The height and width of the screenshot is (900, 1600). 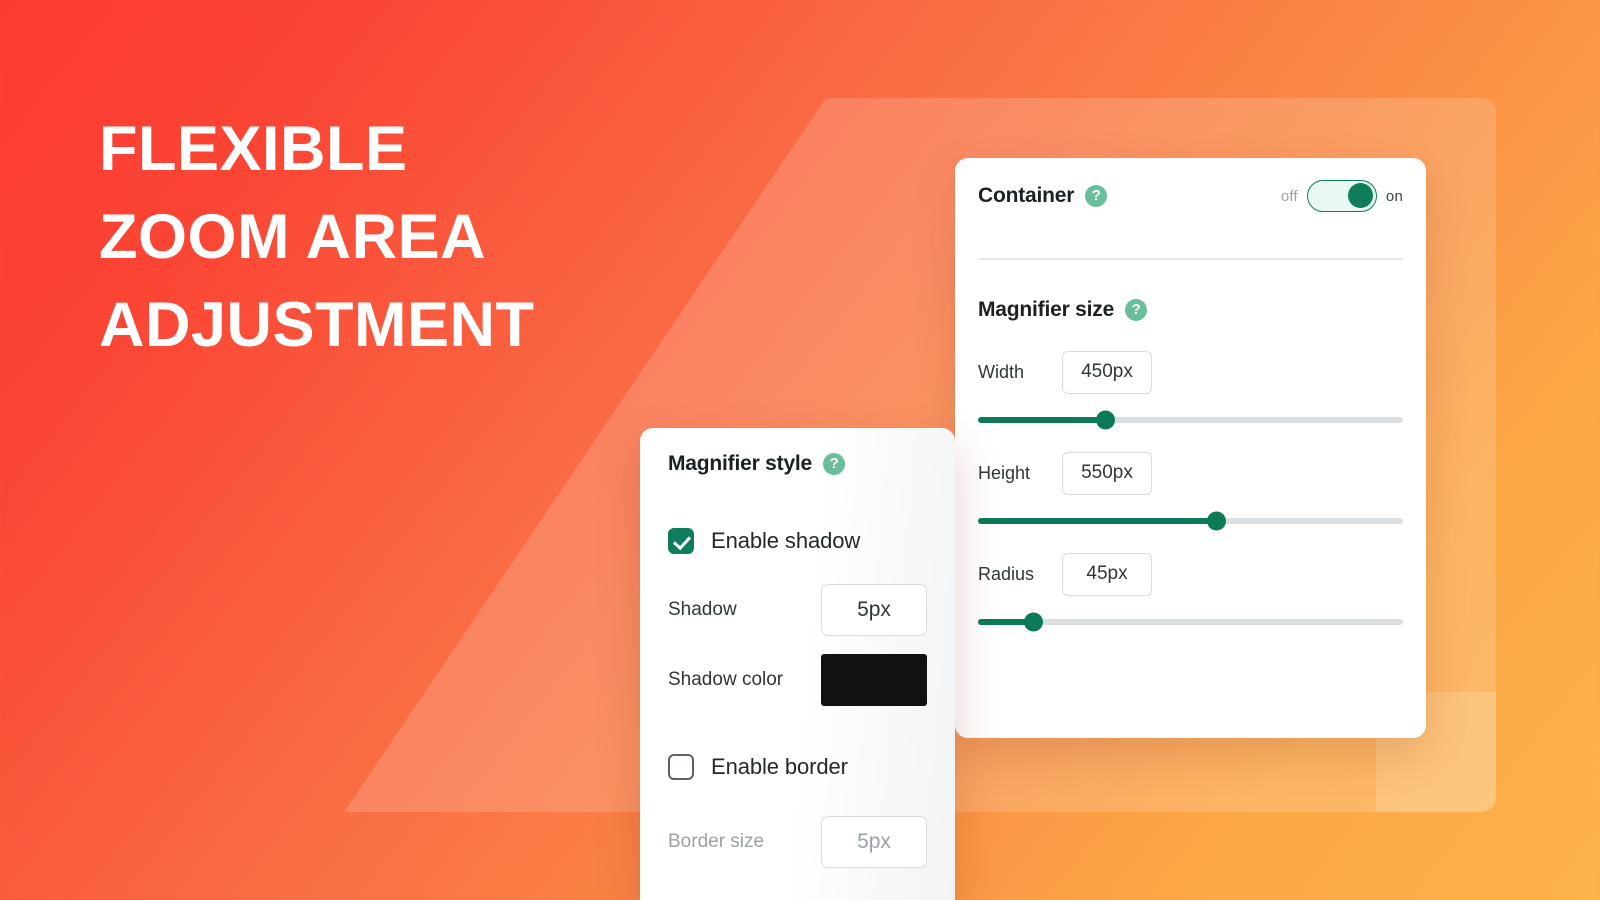 I want to click on enable-border-label: Enable border, so click(x=779, y=766).